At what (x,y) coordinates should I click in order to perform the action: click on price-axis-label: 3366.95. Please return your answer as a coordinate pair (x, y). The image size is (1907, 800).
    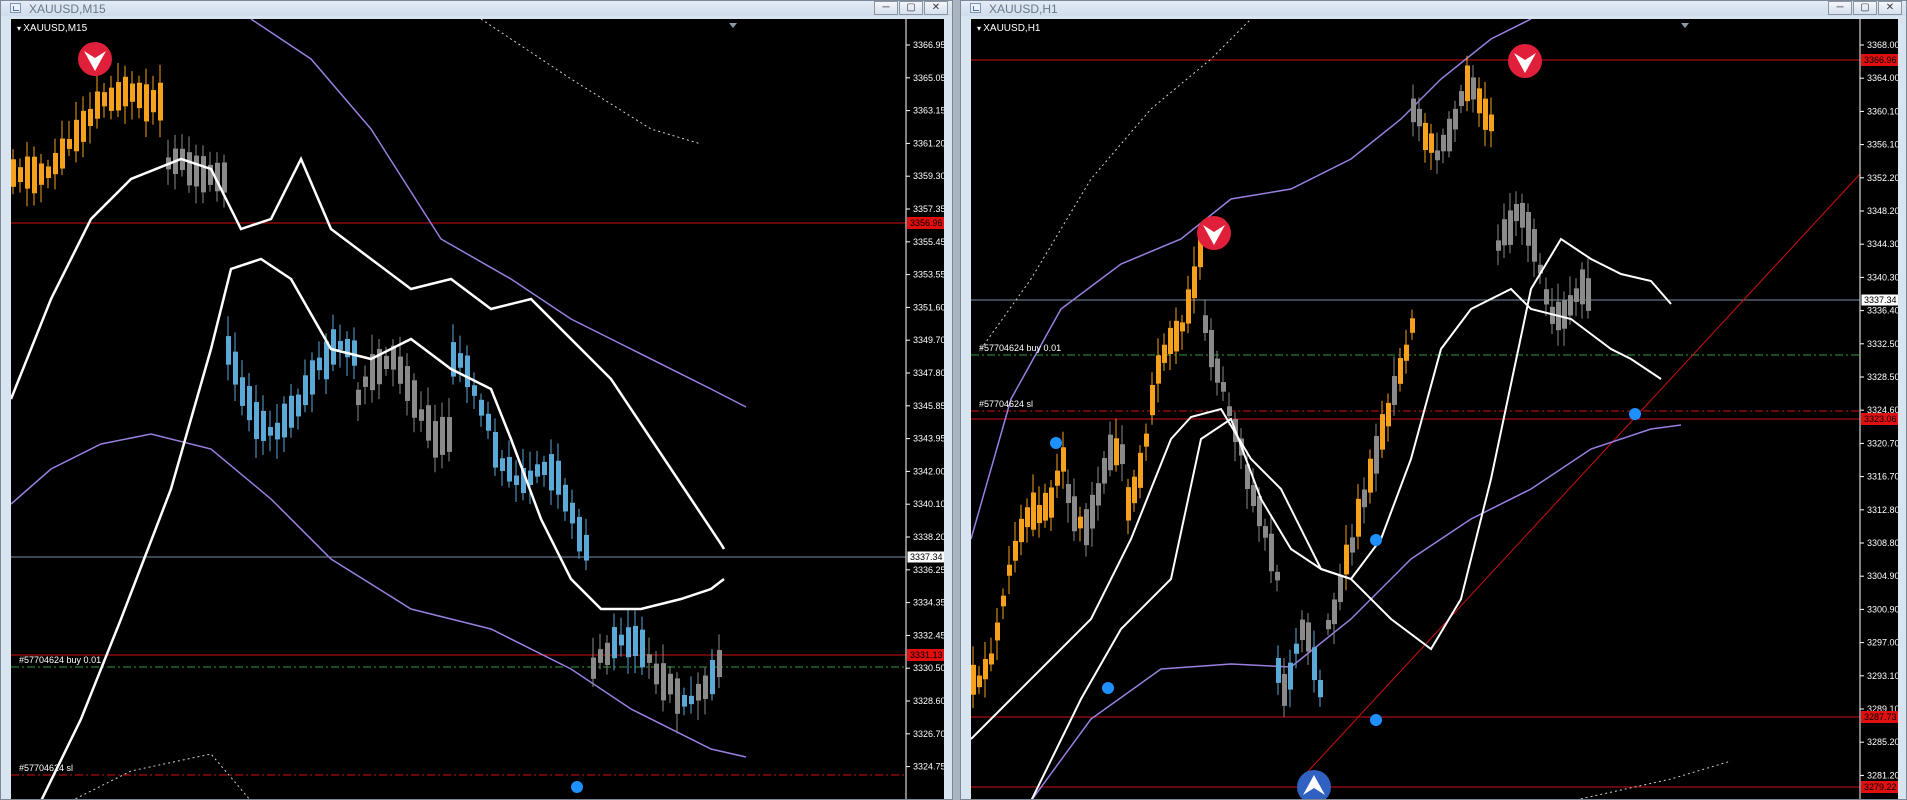
    Looking at the image, I should click on (928, 45).